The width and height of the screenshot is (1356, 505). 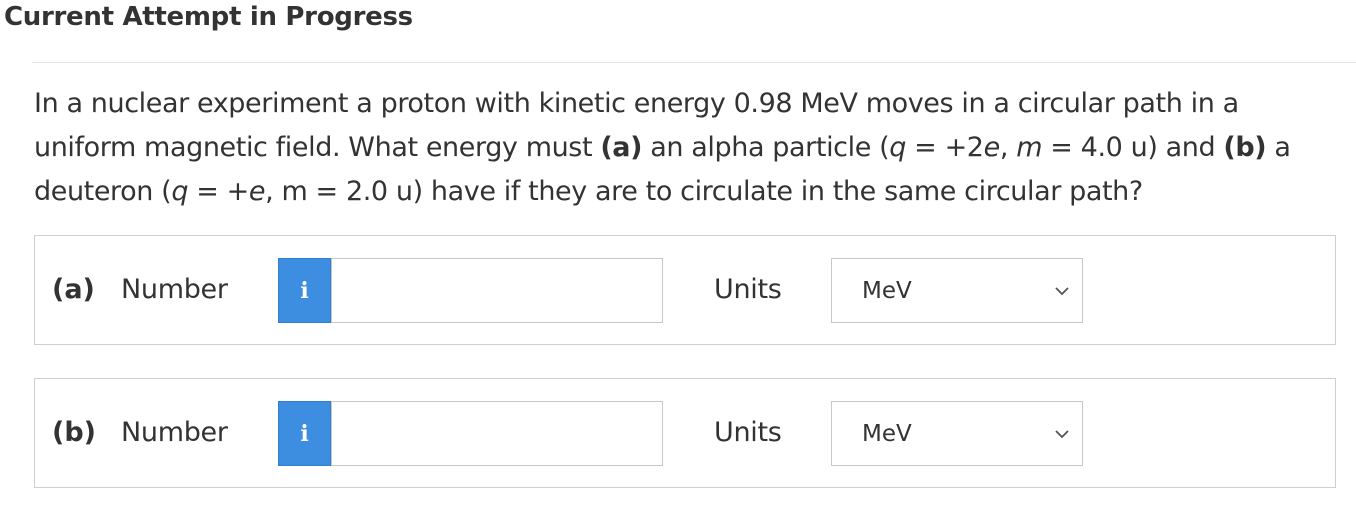 I want to click on page-title: Current Attempt in Progress, so click(x=208, y=17).